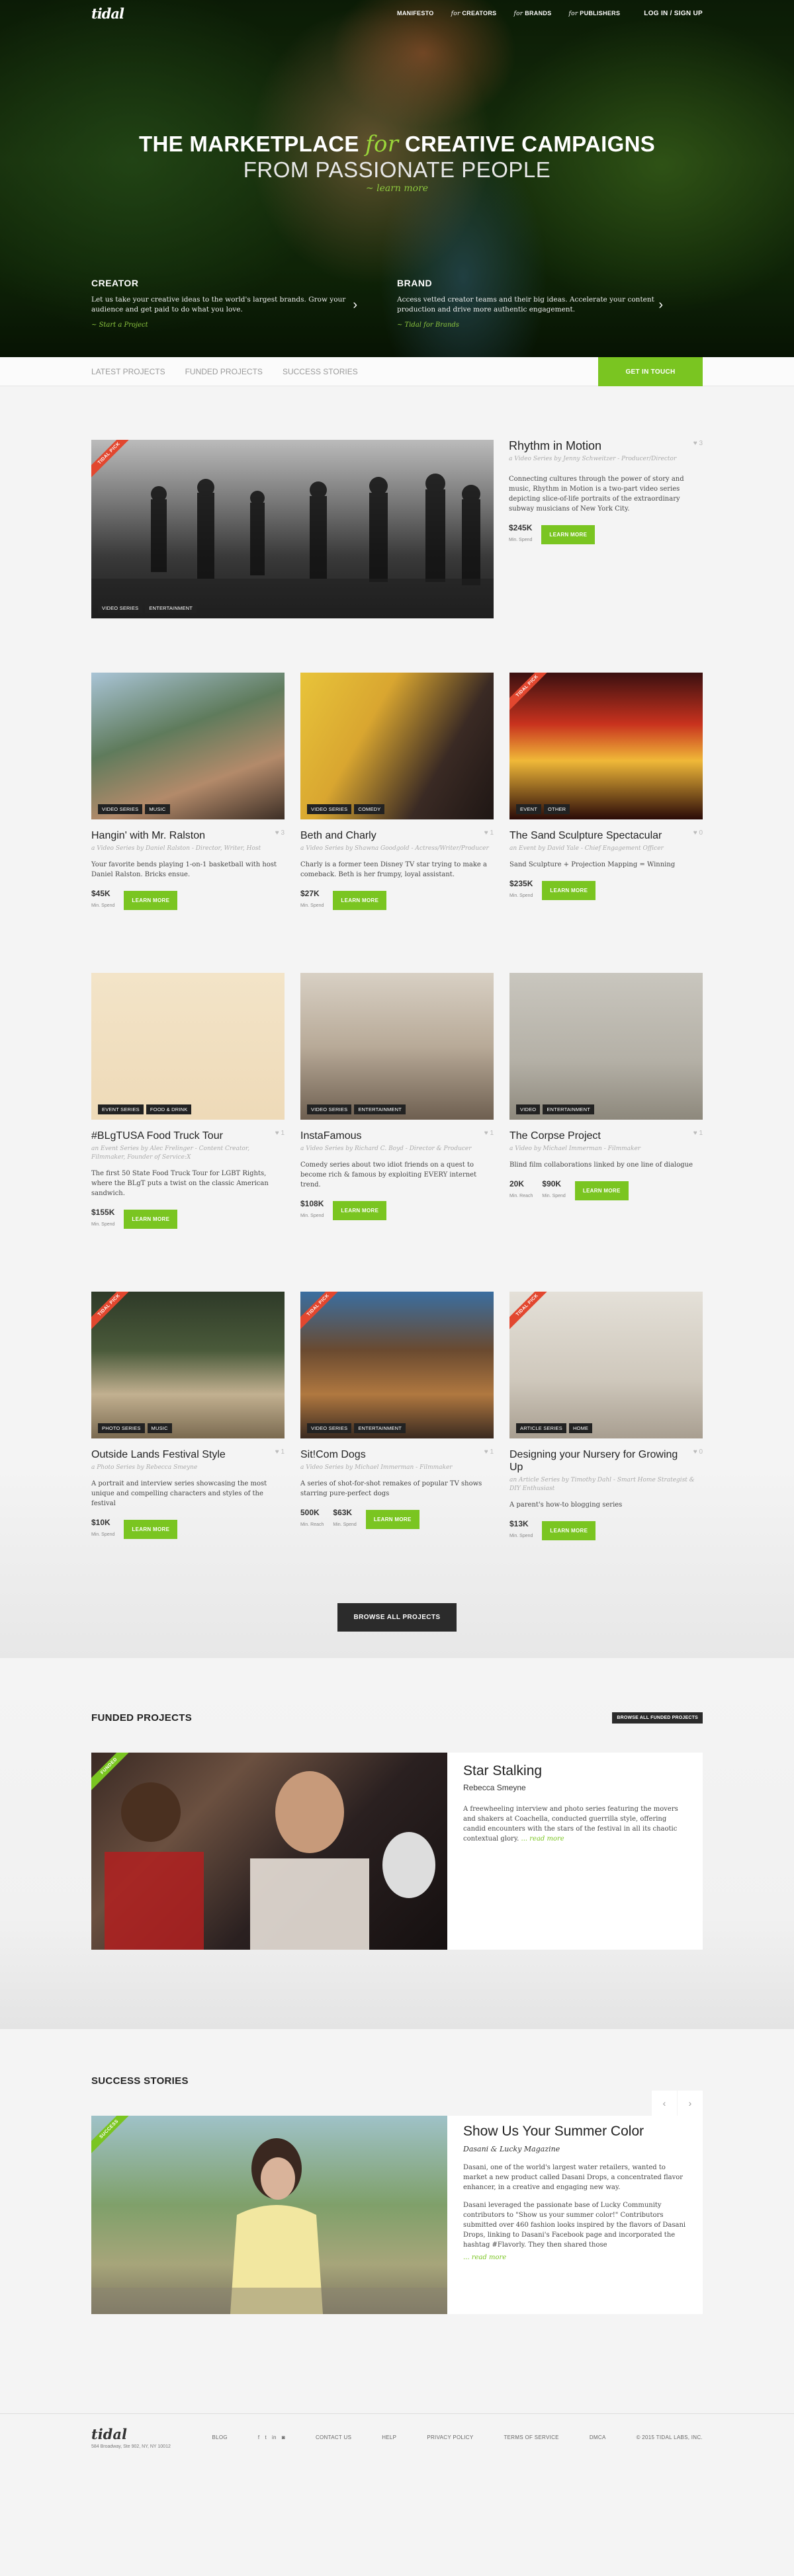  What do you see at coordinates (541, 1428) in the screenshot?
I see `tag: ARTICLE SERIES` at bounding box center [541, 1428].